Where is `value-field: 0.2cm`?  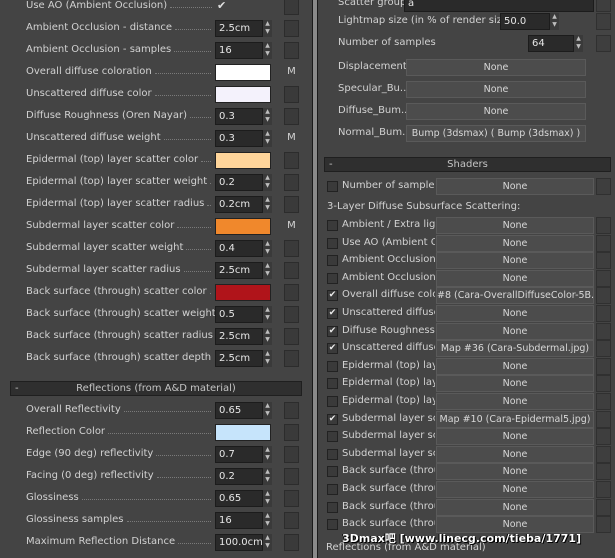 value-field: 0.2cm is located at coordinates (239, 204).